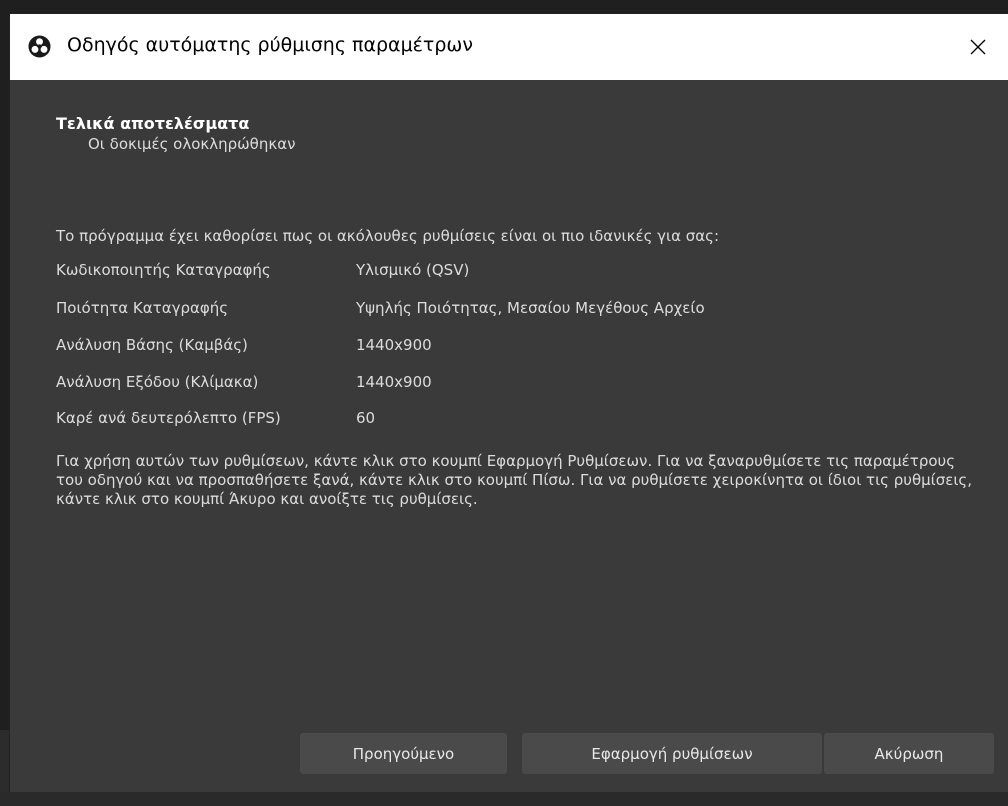 This screenshot has height=806, width=1008. I want to click on background-window-edge, so click(504, 799).